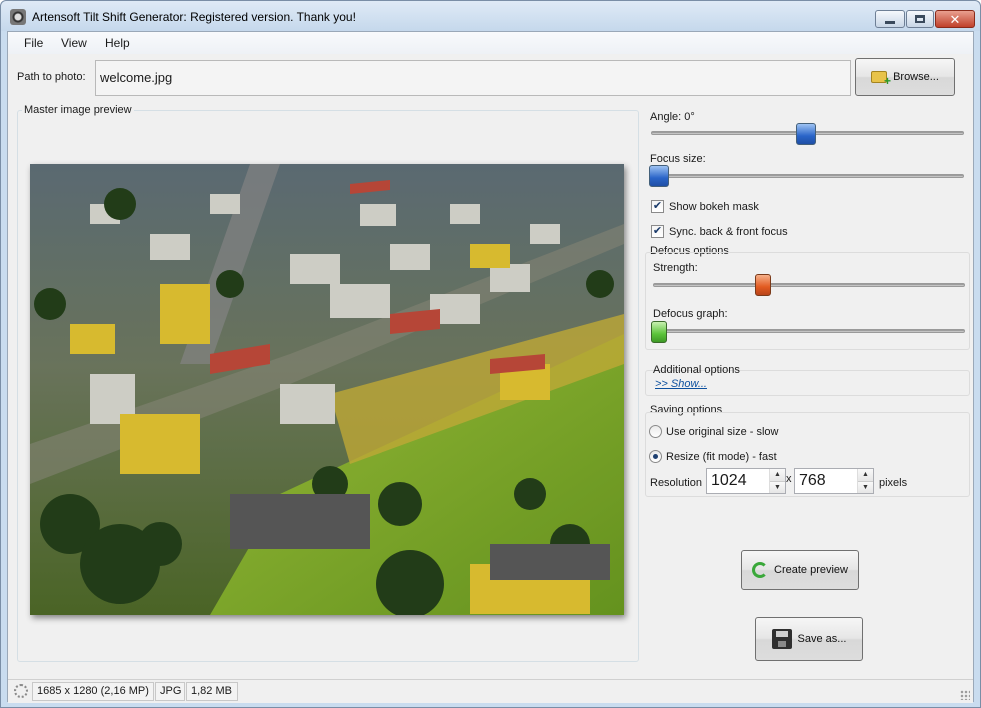  I want to click on resolution-width-value: 1024, so click(729, 480).